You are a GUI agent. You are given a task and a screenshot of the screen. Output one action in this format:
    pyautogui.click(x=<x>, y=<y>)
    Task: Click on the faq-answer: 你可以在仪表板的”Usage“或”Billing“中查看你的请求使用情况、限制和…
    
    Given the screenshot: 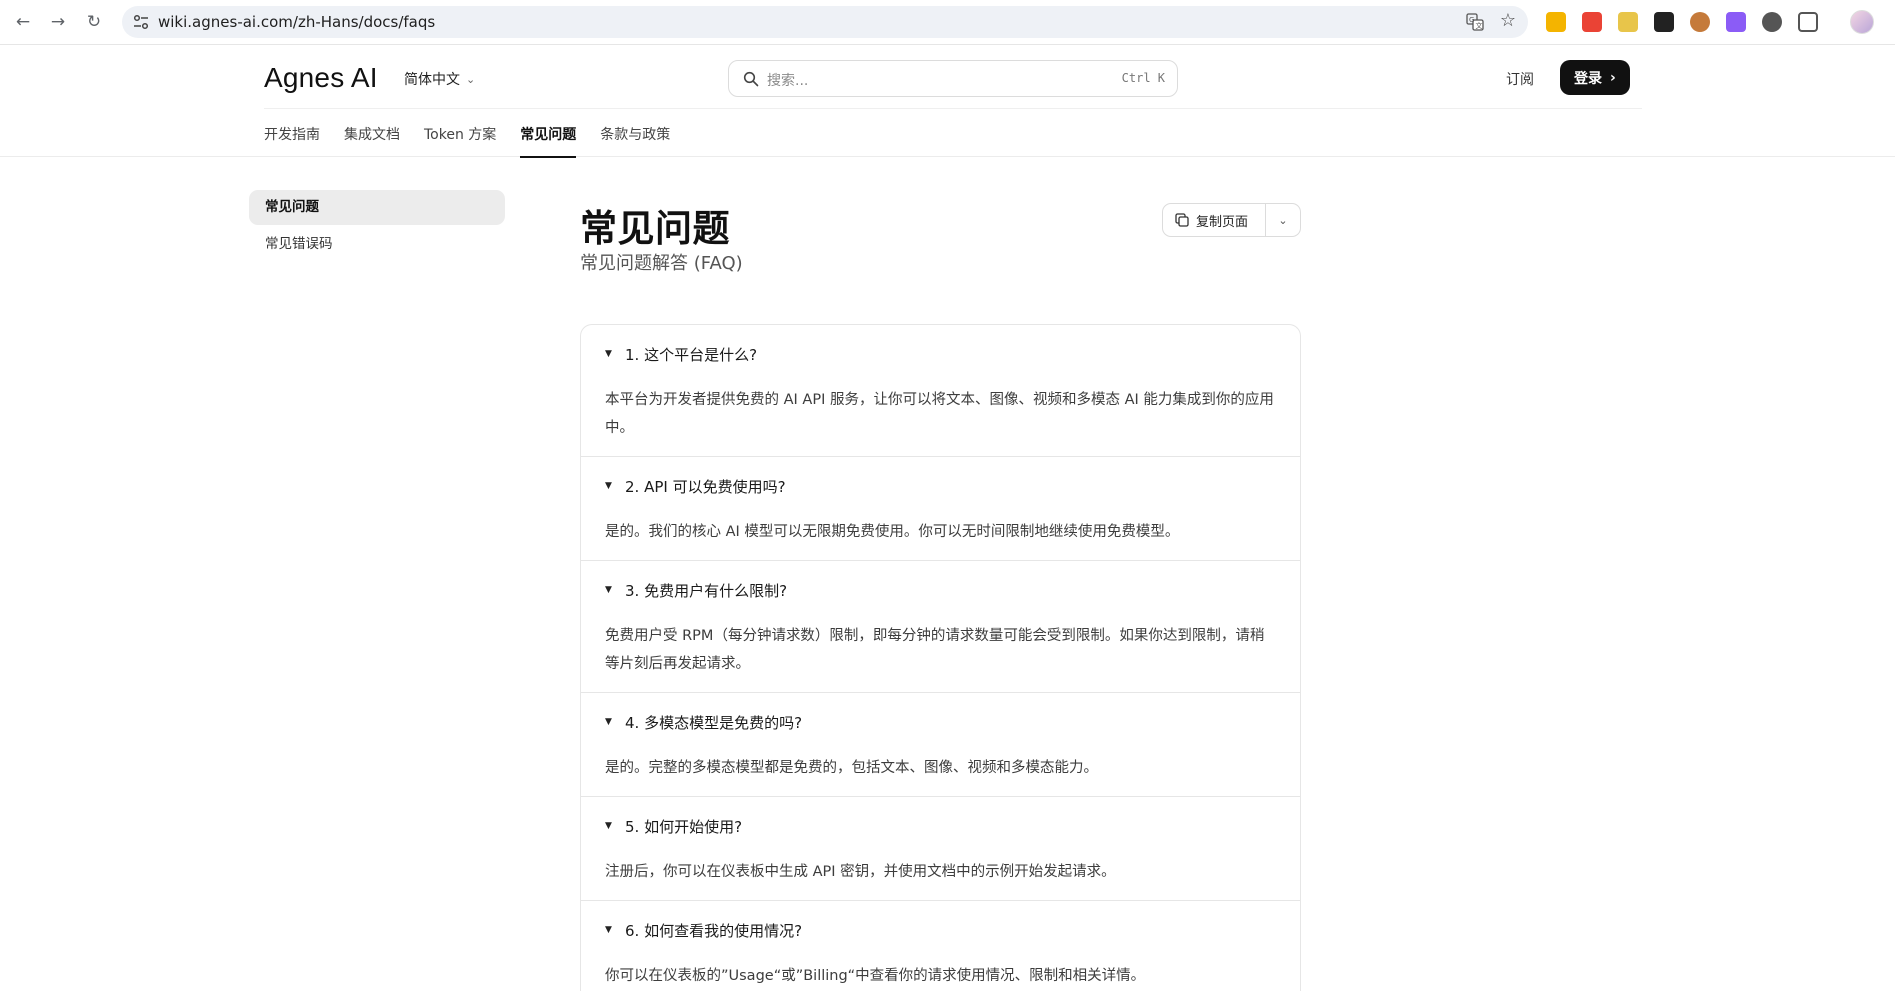 What is the action you would take?
    pyautogui.click(x=875, y=976)
    